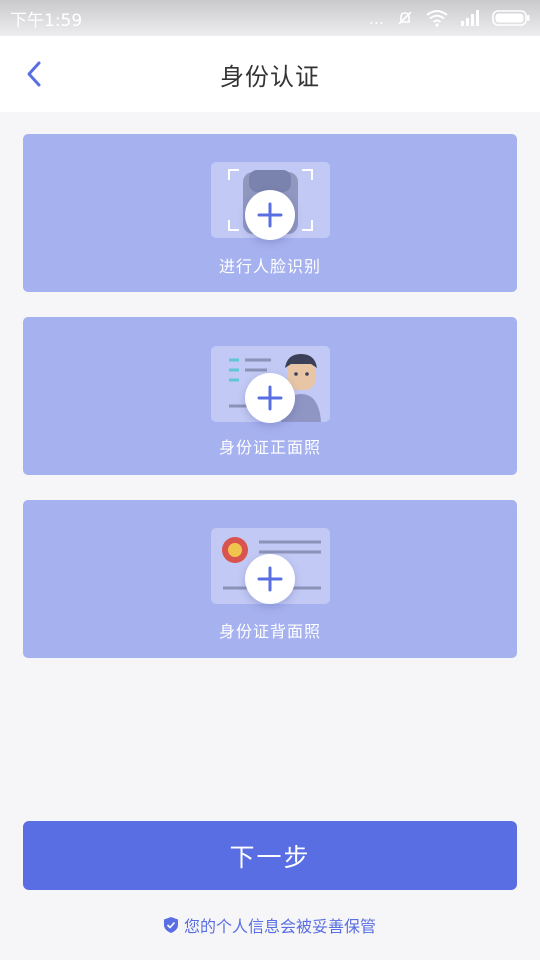  I want to click on signal-icon, so click(470, 18).